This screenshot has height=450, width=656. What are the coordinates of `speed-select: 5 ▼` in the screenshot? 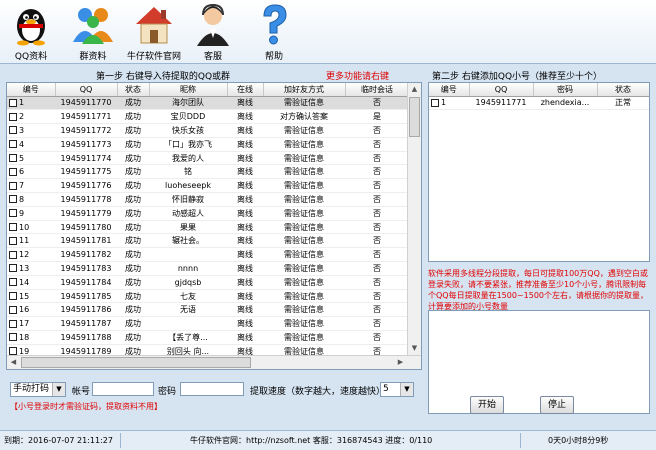 It's located at (397, 389).